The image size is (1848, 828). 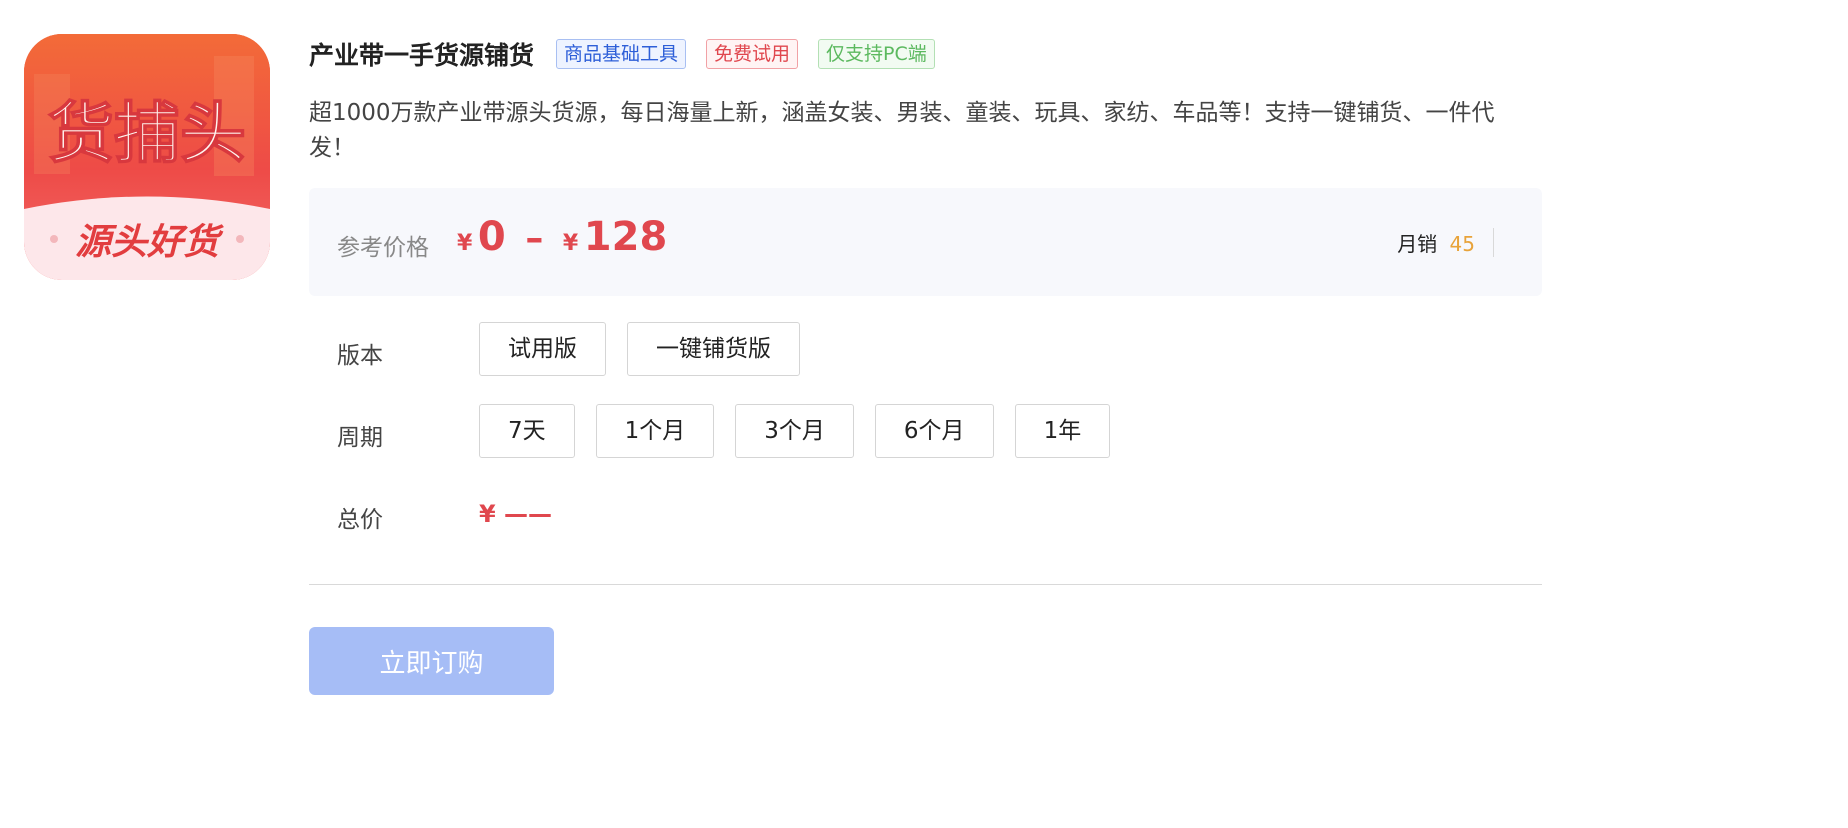 What do you see at coordinates (360, 356) in the screenshot?
I see `version-label: 版本` at bounding box center [360, 356].